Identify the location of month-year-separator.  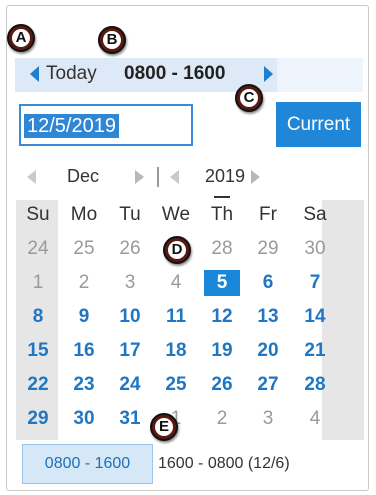
(158, 177).